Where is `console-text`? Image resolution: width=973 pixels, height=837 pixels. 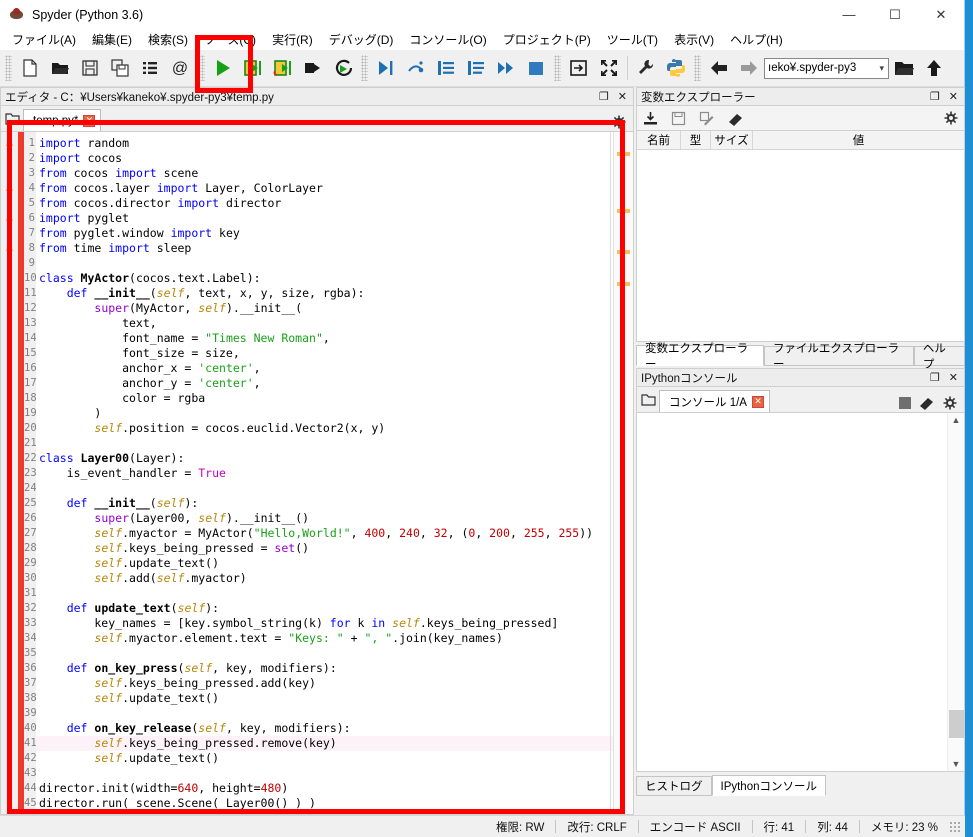 console-text is located at coordinates (792, 592).